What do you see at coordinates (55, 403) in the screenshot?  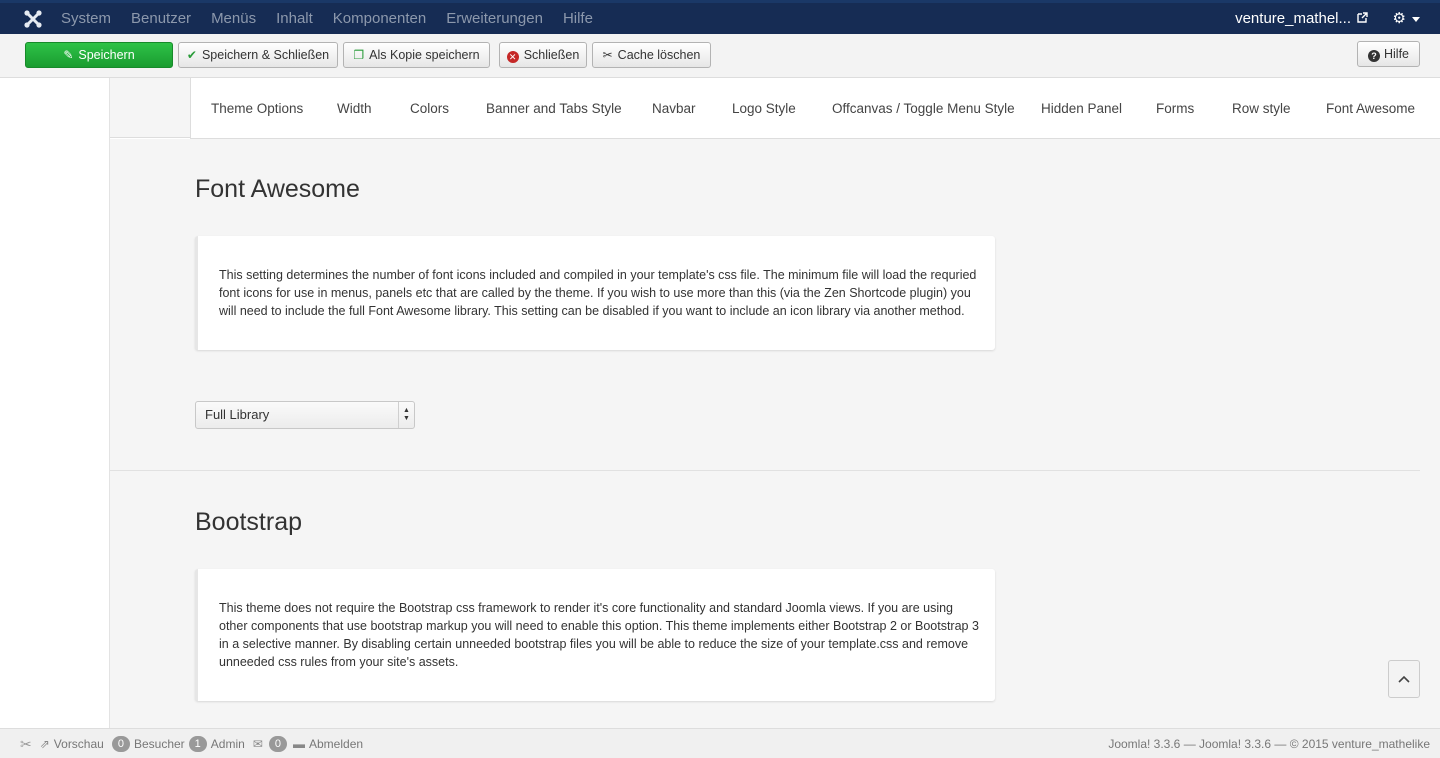 I see `left-sidebar` at bounding box center [55, 403].